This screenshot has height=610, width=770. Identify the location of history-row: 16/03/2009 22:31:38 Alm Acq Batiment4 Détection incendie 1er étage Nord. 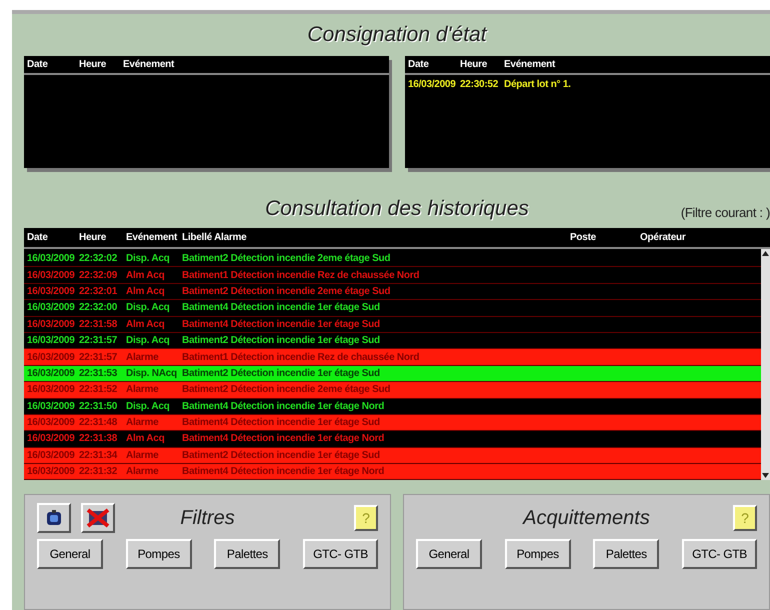
(392, 439).